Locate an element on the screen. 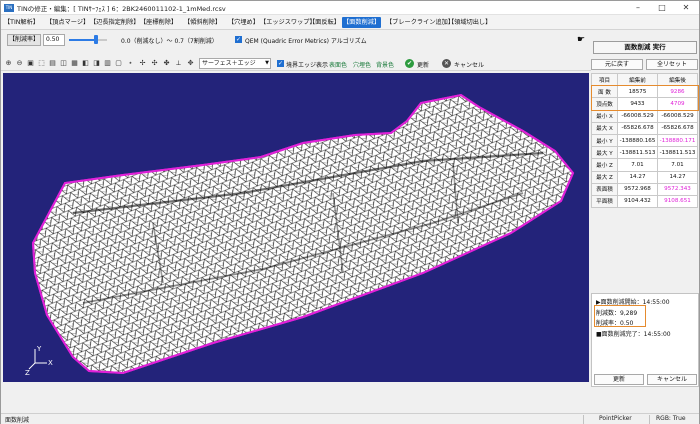 This screenshot has width=700, height=424. table-row: 最大 Y -138811.513 -138811.513 is located at coordinates (644, 153).